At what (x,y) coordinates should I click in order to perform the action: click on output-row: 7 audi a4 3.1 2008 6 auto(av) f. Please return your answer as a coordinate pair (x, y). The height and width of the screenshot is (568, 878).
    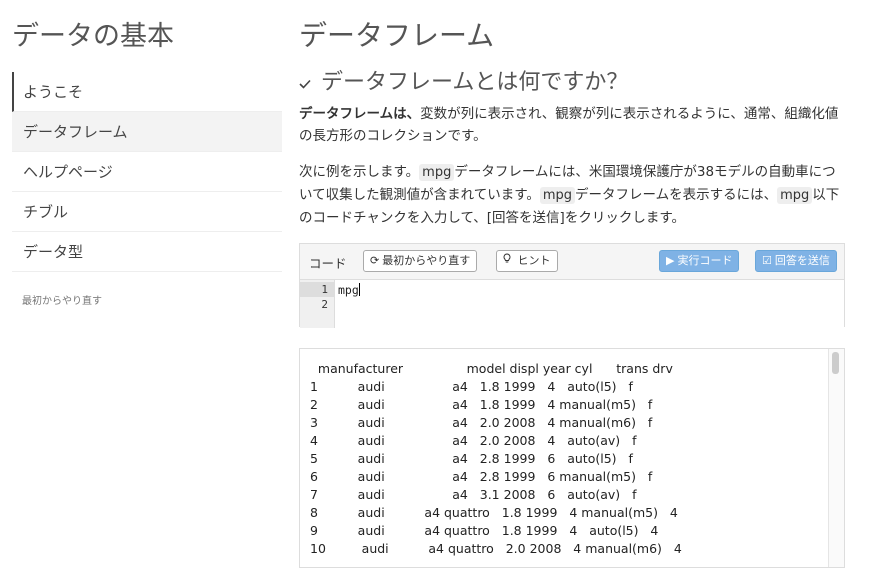
    Looking at the image, I should click on (473, 494).